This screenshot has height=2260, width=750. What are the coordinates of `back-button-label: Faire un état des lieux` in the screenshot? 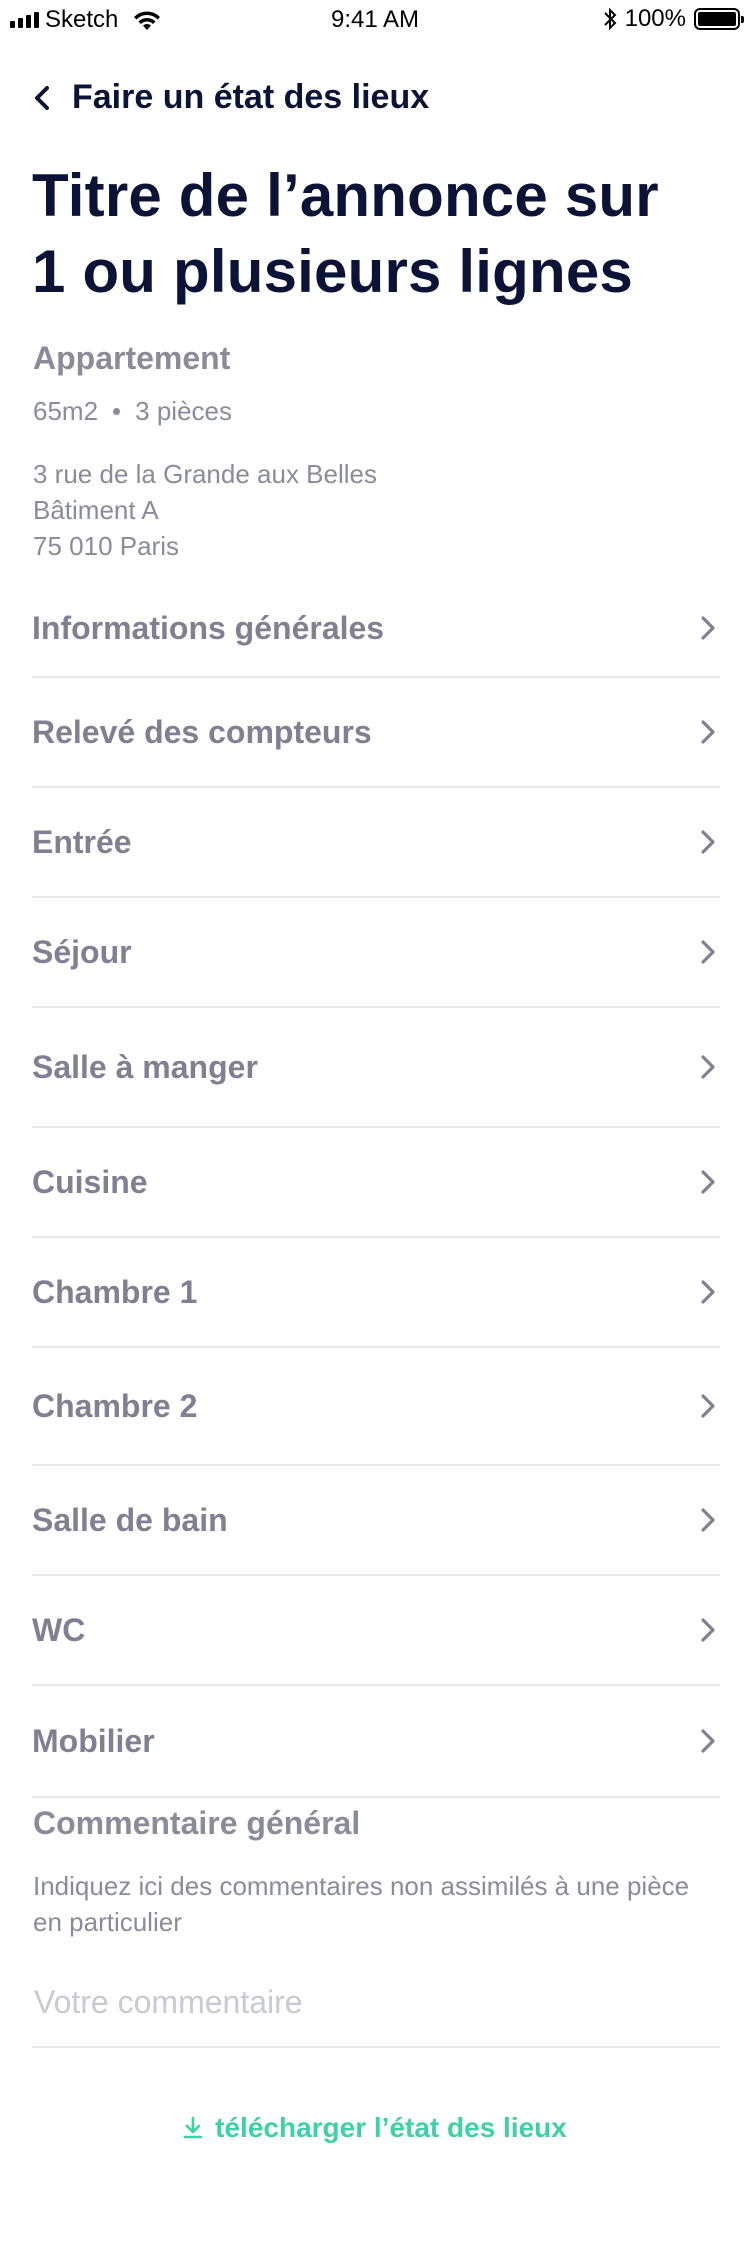 It's located at (251, 97).